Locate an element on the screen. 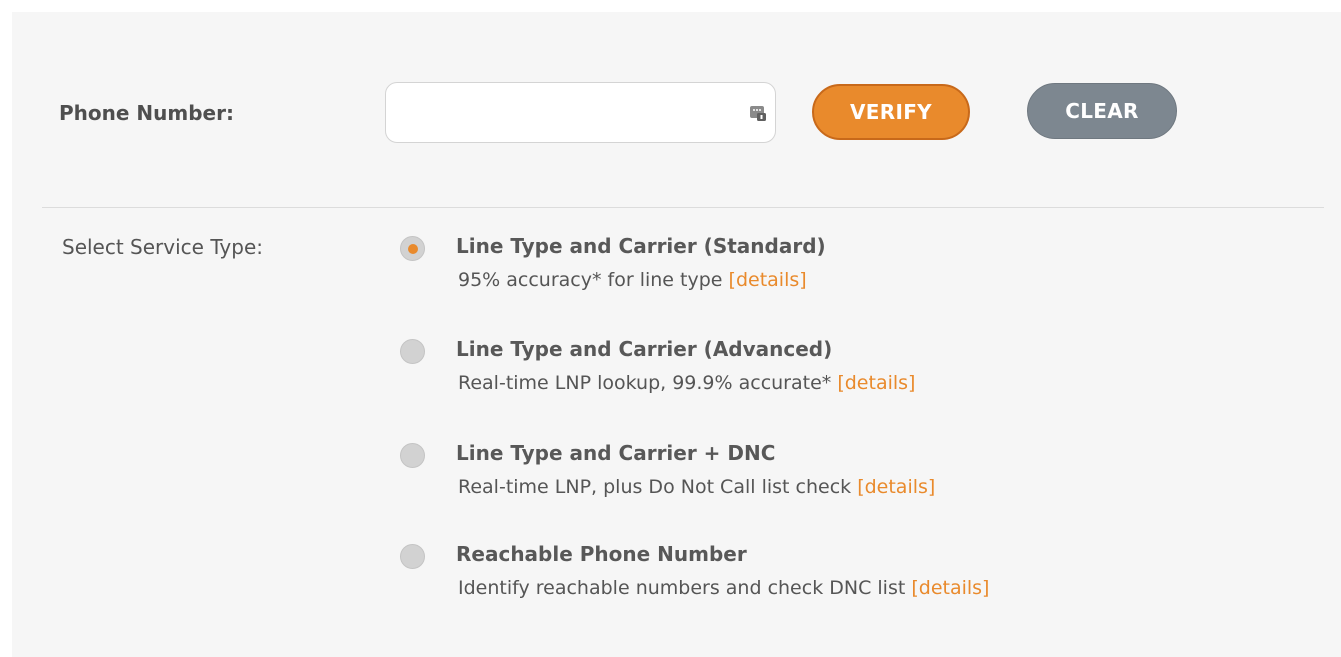 The height and width of the screenshot is (657, 1341). service-option-title: Reachable Phone Number is located at coordinates (601, 554).